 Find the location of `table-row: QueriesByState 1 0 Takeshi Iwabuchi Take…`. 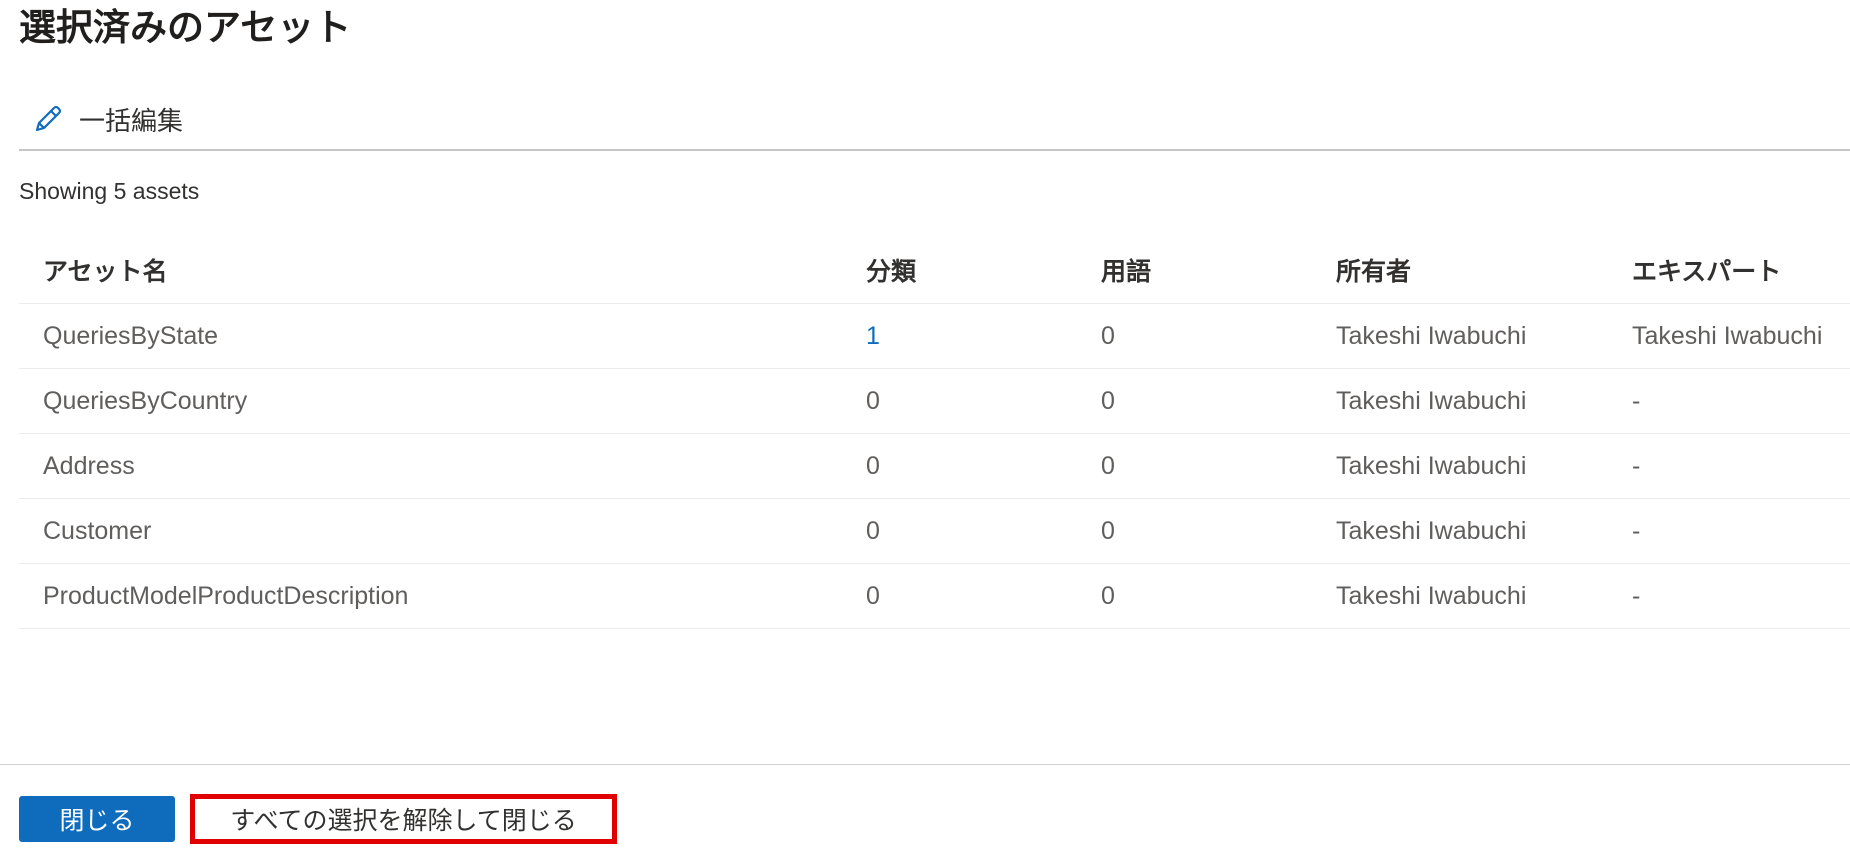

table-row: QueriesByState 1 0 Takeshi Iwabuchi Take… is located at coordinates (934, 336).